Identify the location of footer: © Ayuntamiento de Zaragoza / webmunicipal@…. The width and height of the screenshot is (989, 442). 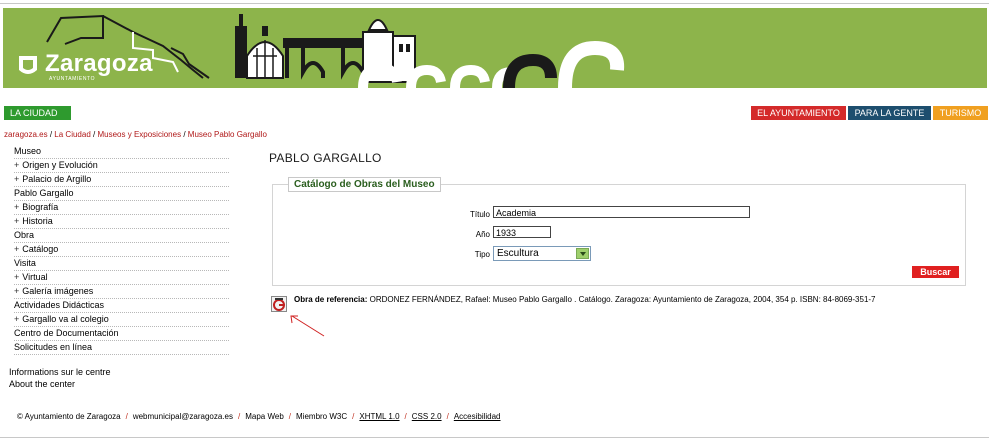
(259, 416).